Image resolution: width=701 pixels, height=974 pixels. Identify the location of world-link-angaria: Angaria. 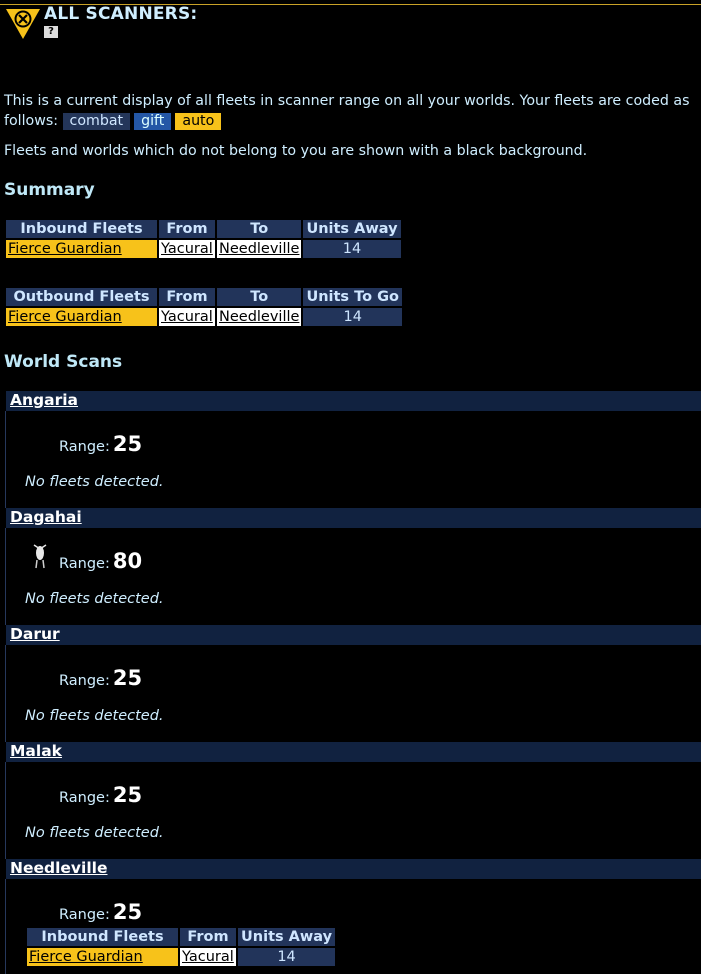
(44, 400).